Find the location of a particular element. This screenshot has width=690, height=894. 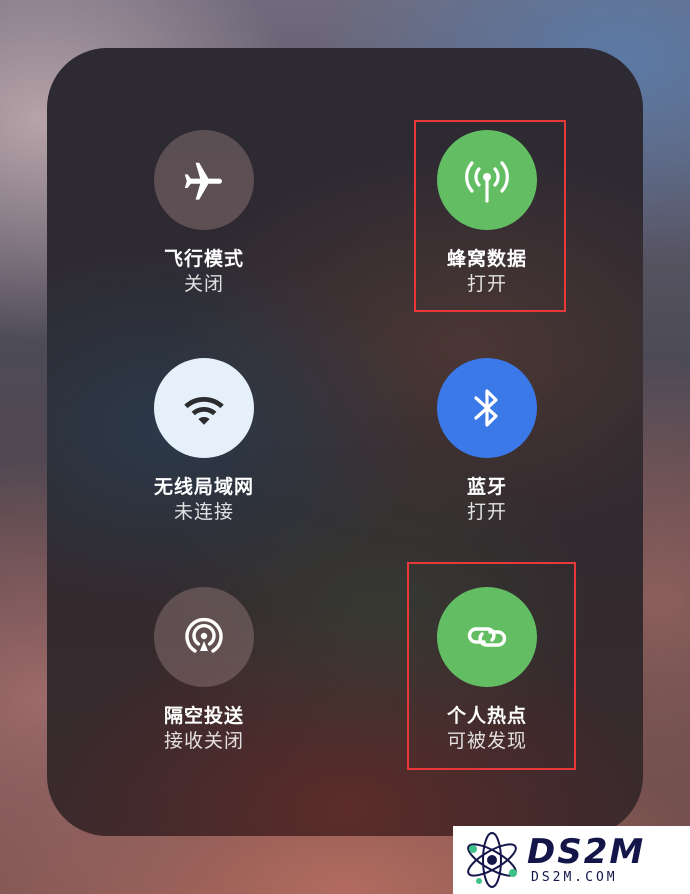

wifi-toggle is located at coordinates (204, 408).